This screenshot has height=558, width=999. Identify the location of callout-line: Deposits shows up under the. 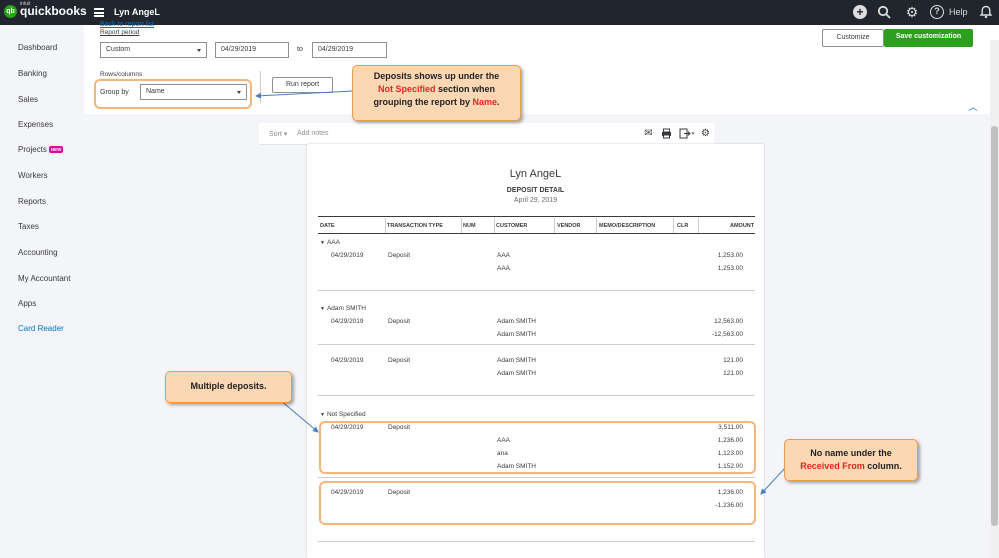
(436, 76).